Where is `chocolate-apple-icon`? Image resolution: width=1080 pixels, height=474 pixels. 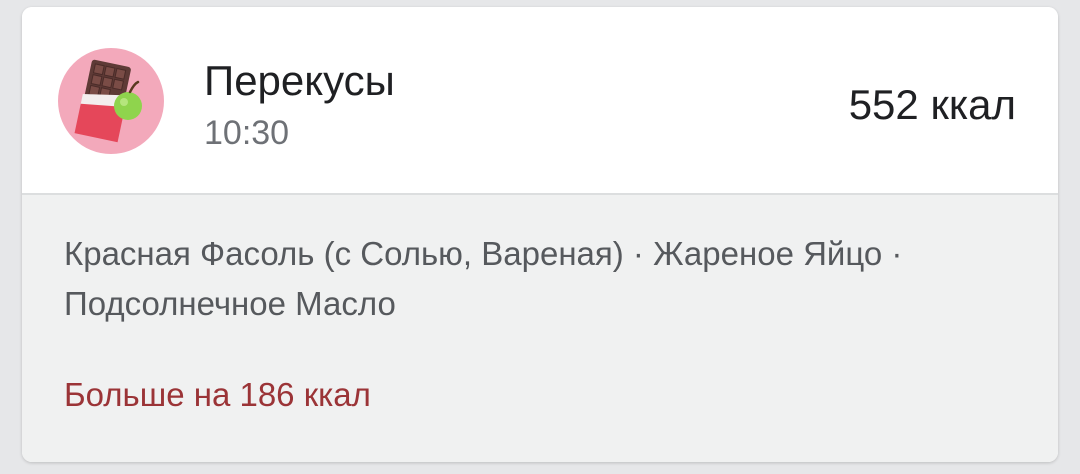
chocolate-apple-icon is located at coordinates (108, 101).